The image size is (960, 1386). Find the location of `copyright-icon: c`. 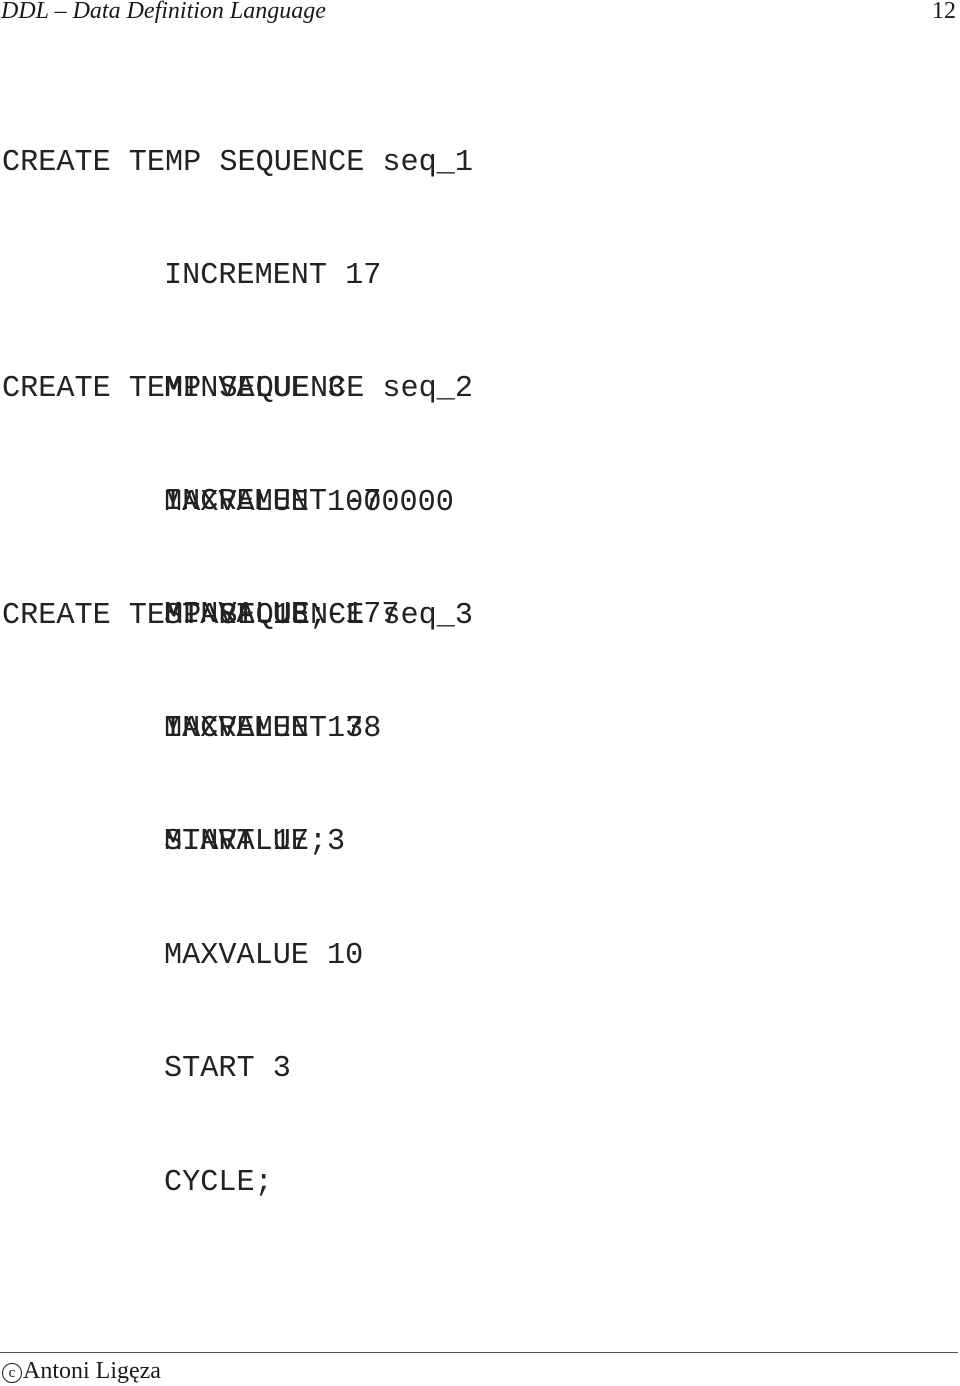

copyright-icon: c is located at coordinates (12, 1373).